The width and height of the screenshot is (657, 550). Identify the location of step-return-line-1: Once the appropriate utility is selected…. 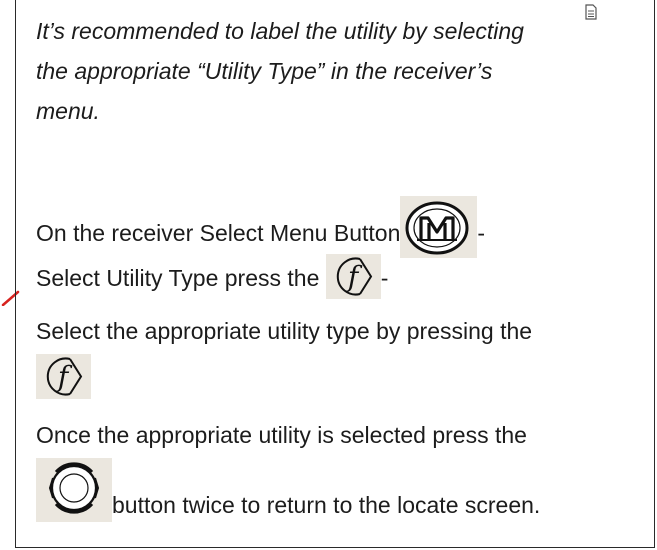
(281, 435).